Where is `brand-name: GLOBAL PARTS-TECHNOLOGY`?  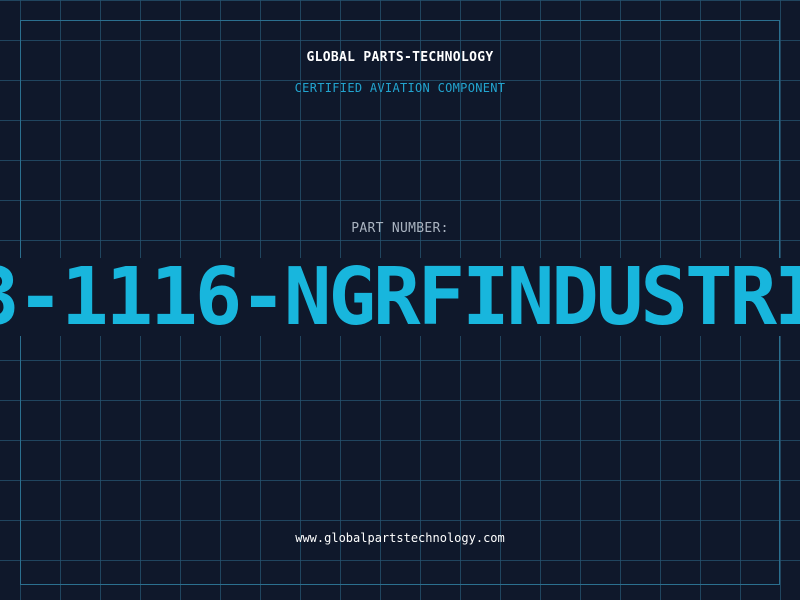 brand-name: GLOBAL PARTS-TECHNOLOGY is located at coordinates (400, 57).